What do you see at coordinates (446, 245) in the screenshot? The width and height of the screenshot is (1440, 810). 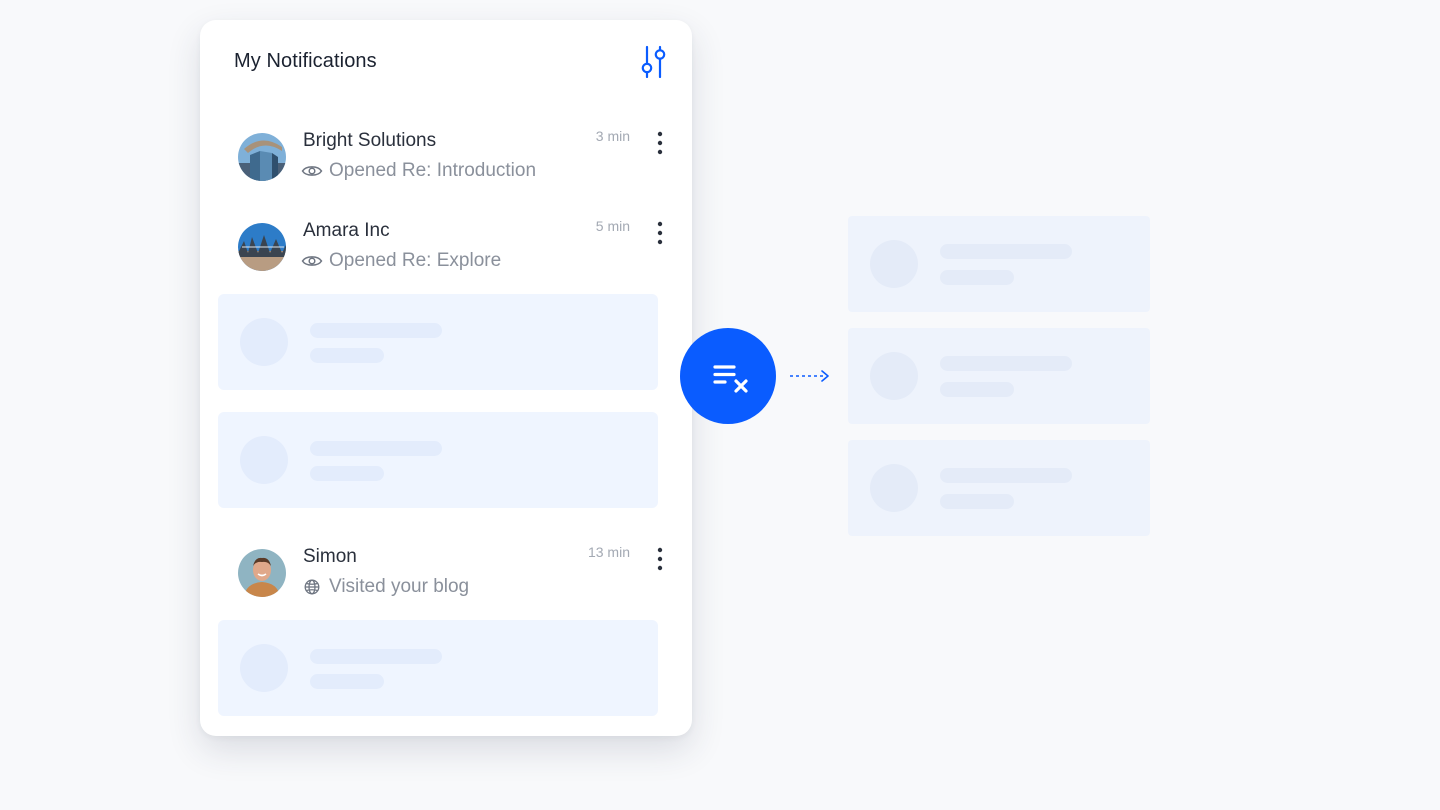 I see `notification-item: Amara Inc Opened Re: Explore 5 min` at bounding box center [446, 245].